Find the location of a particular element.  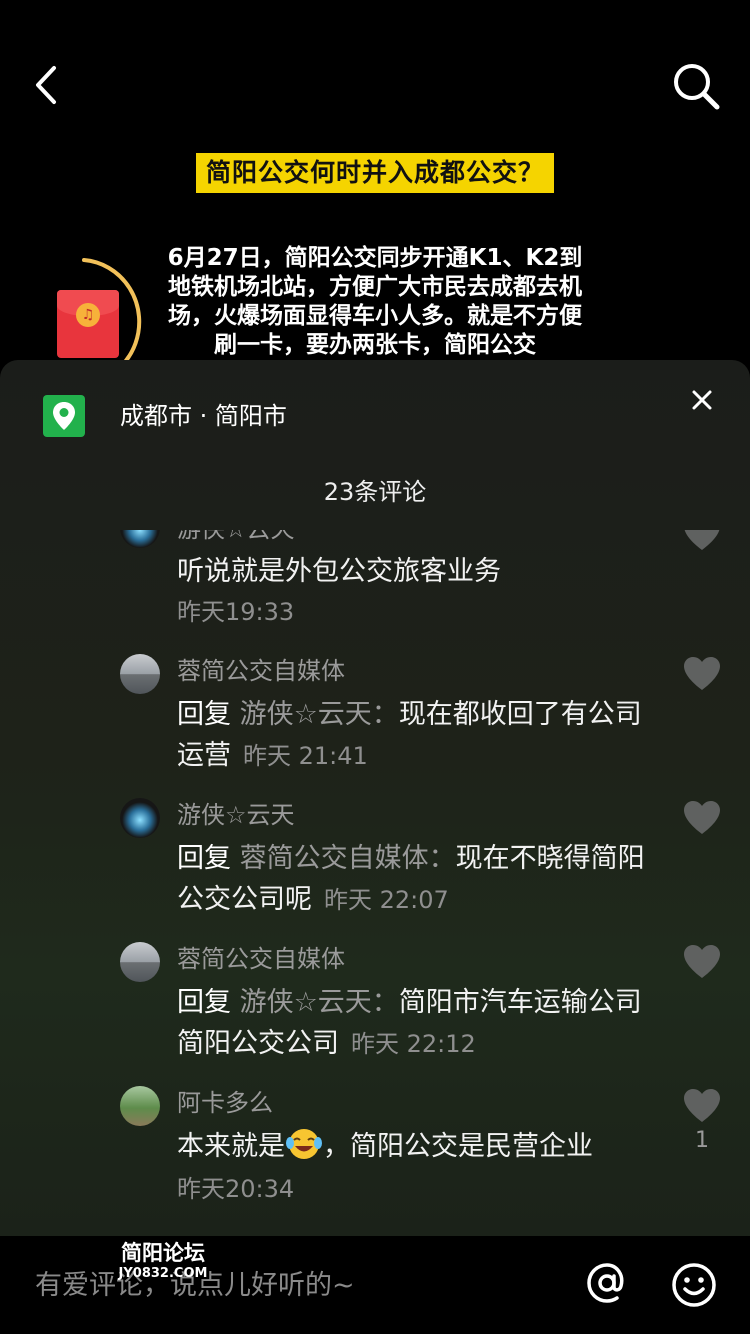

comment-time: 昨天 22:07 is located at coordinates (386, 900).